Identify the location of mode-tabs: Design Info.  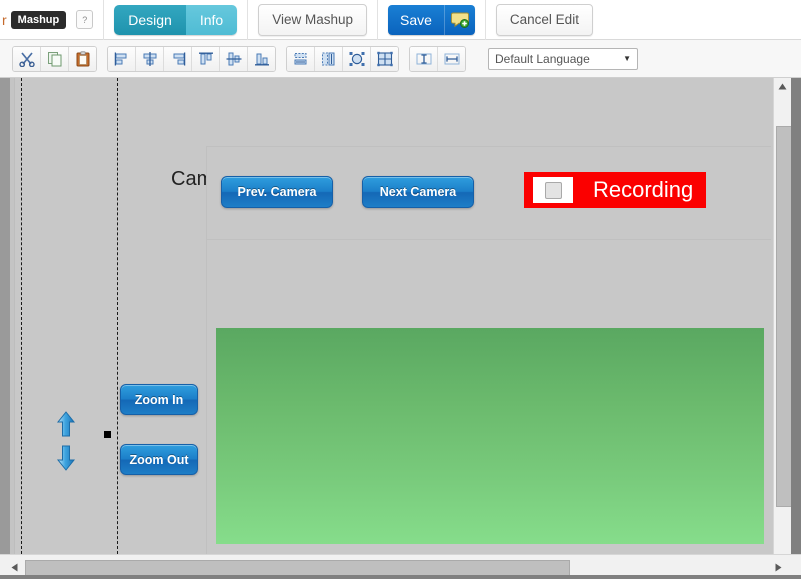
(176, 19).